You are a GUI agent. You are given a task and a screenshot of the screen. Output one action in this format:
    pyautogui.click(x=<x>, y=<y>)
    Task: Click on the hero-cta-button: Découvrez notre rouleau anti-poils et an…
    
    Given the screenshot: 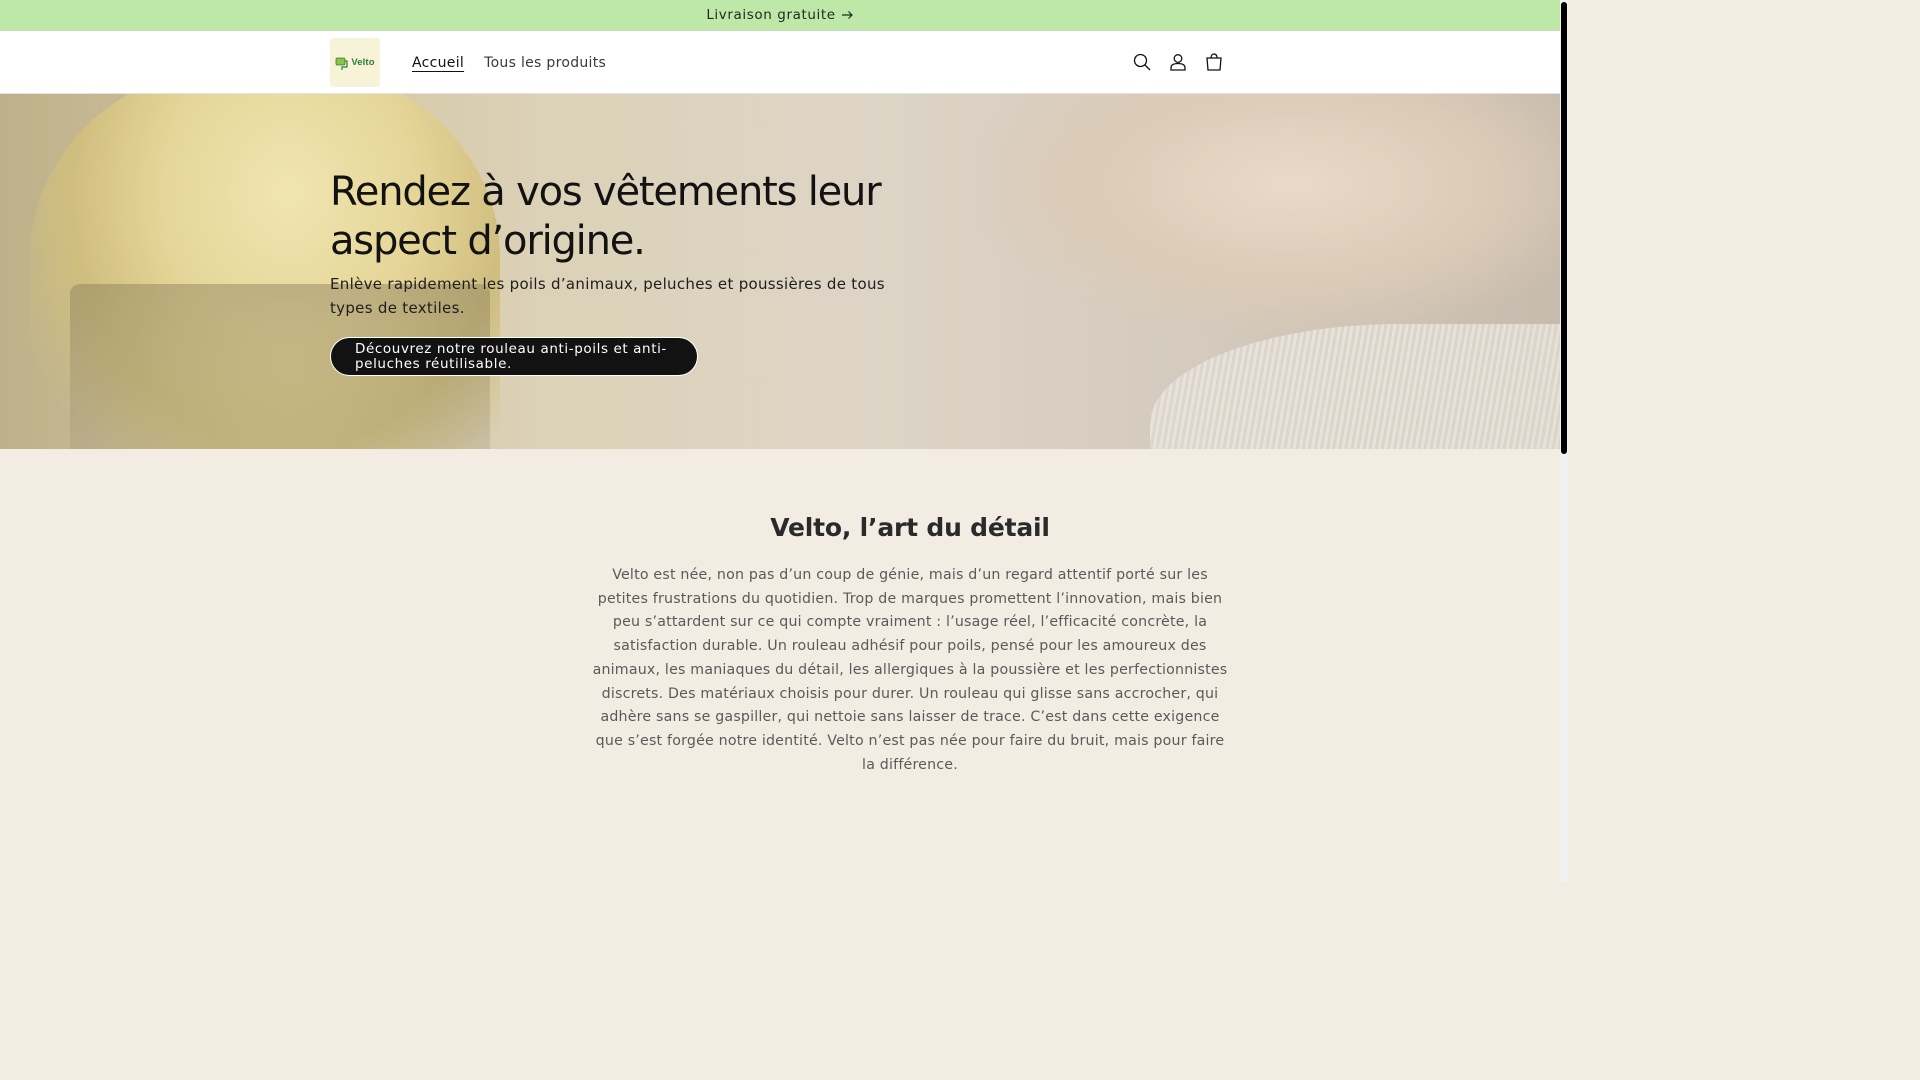 What is the action you would take?
    pyautogui.click(x=514, y=356)
    